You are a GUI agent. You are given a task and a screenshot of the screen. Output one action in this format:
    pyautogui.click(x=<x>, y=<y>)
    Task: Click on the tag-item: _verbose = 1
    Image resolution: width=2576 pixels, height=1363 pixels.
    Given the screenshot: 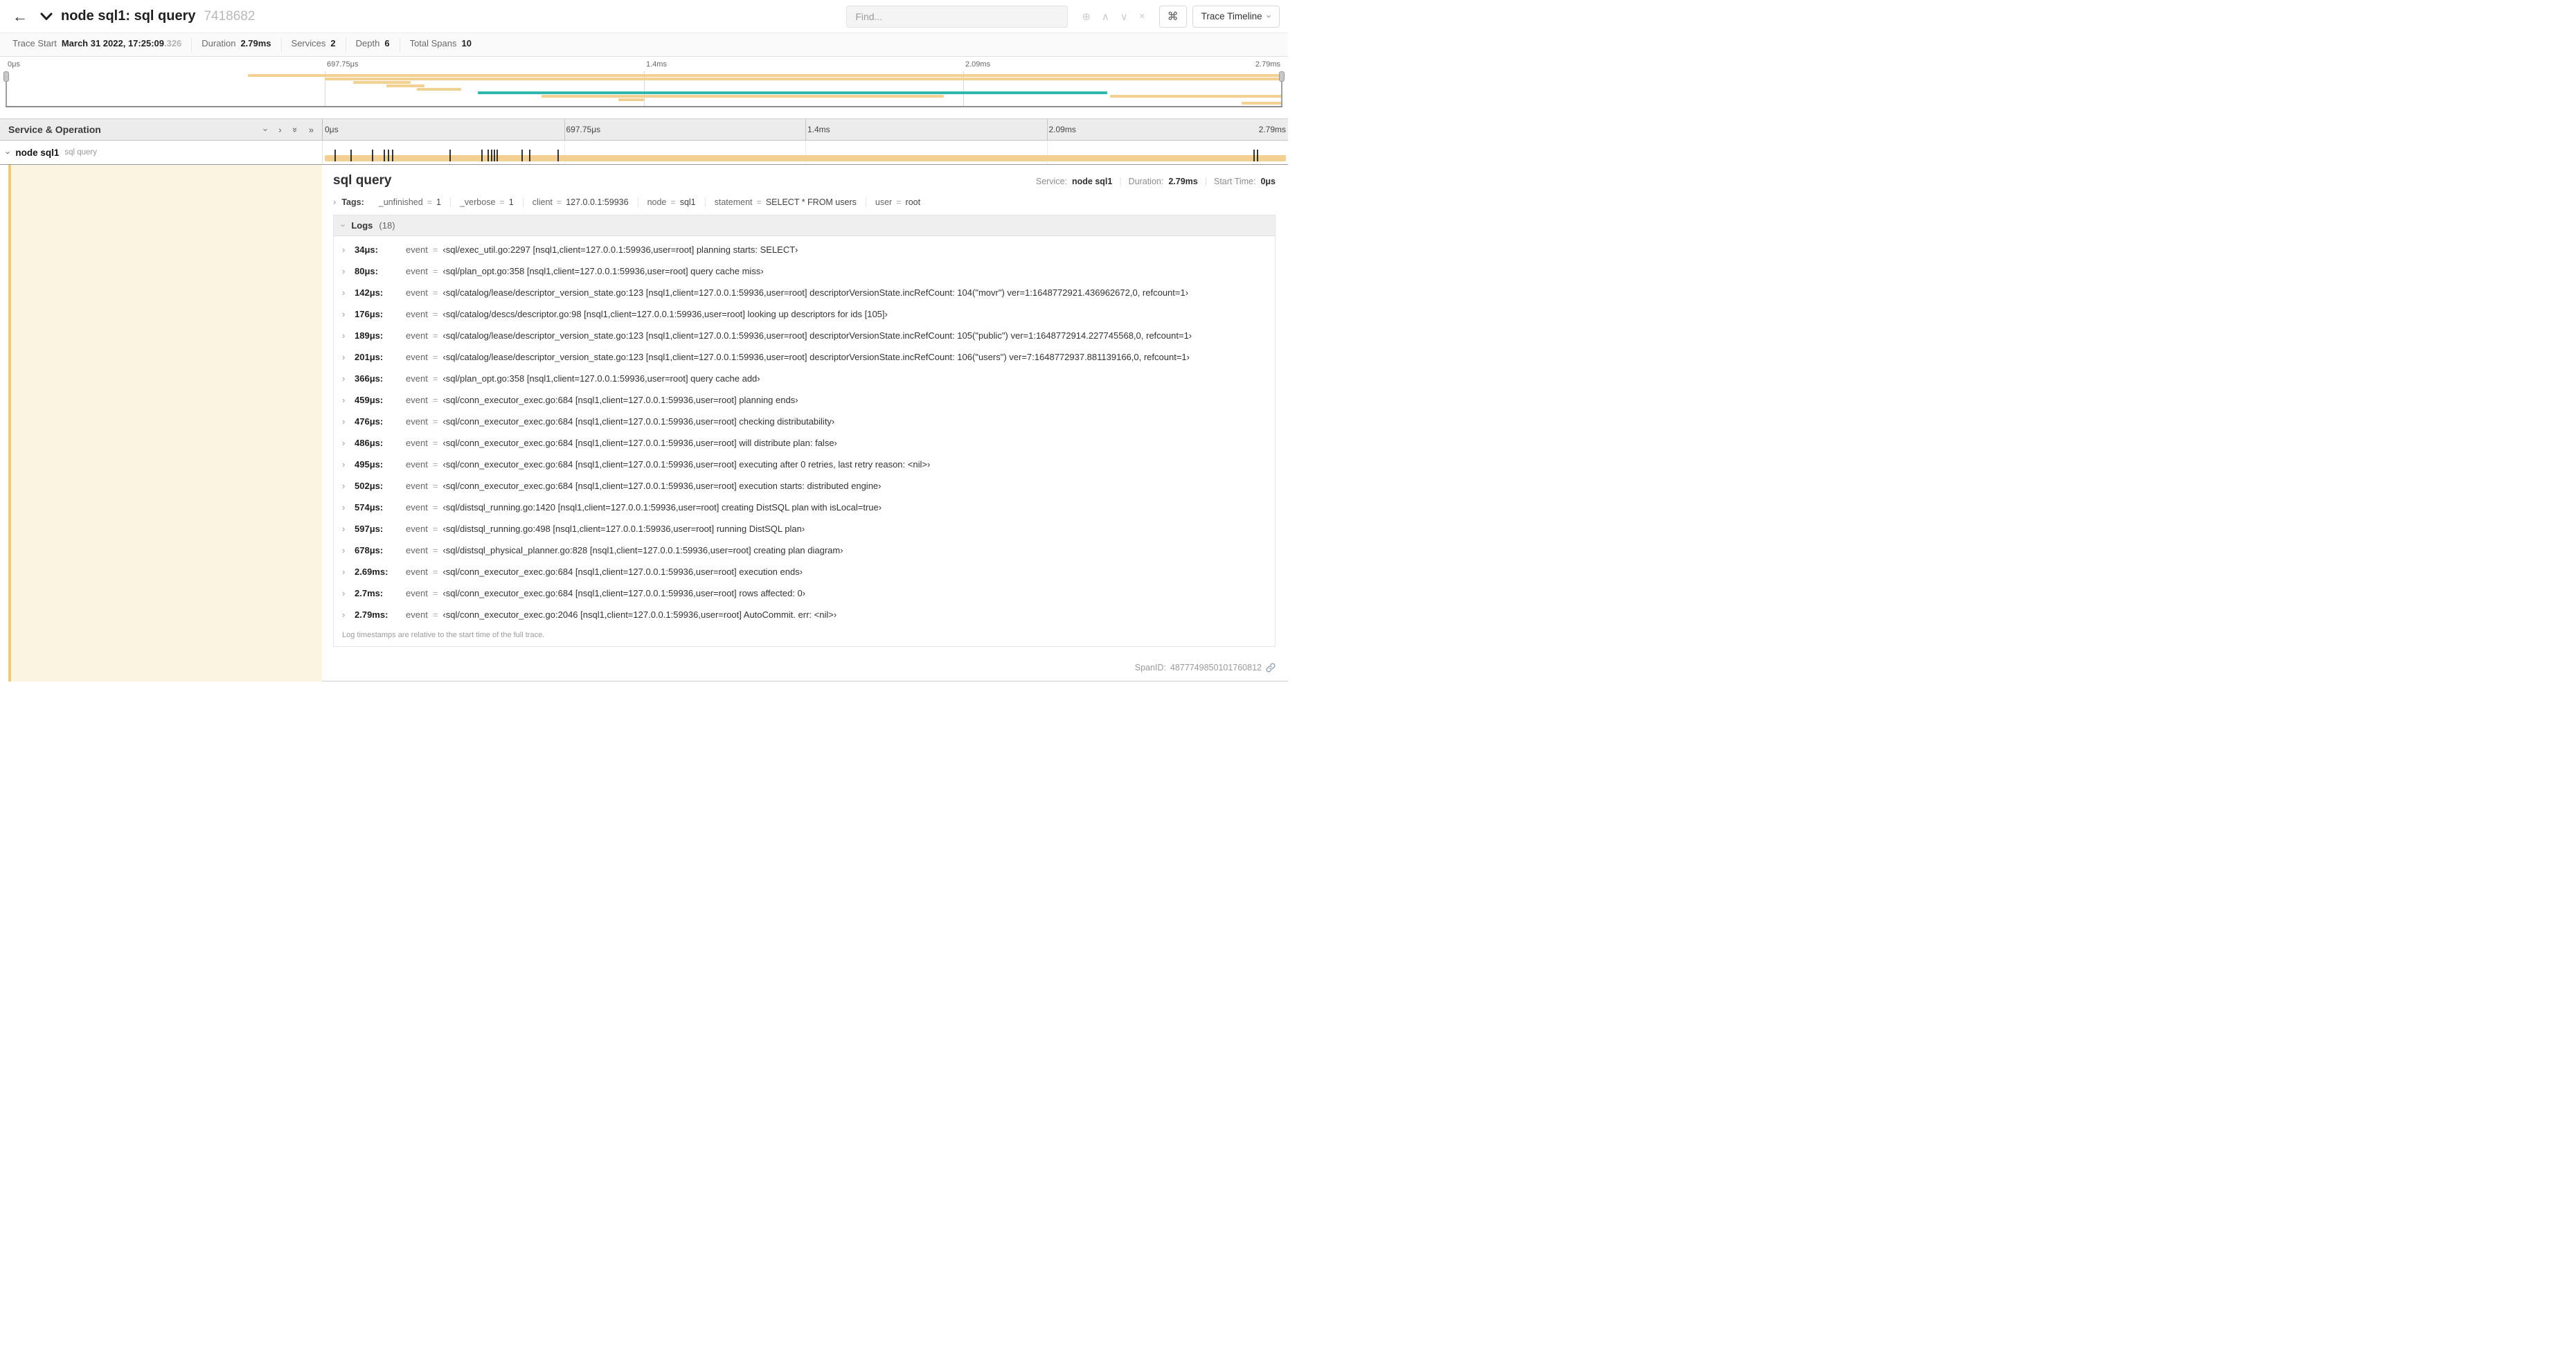 What is the action you would take?
    pyautogui.click(x=486, y=202)
    